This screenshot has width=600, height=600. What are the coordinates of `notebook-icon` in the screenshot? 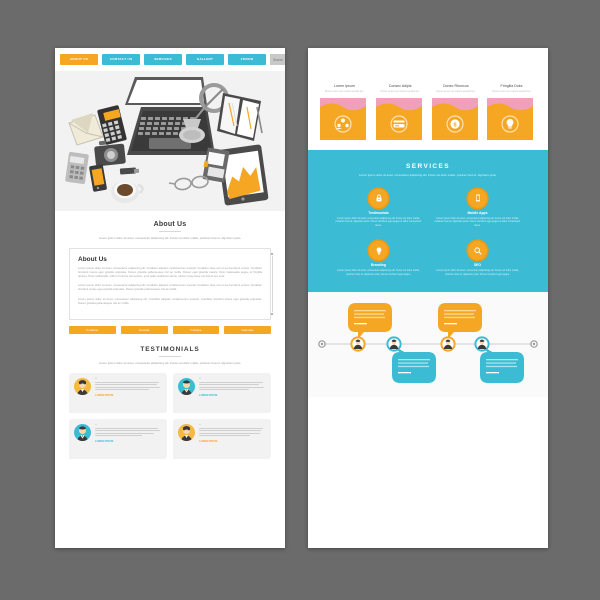 It's located at (240, 117).